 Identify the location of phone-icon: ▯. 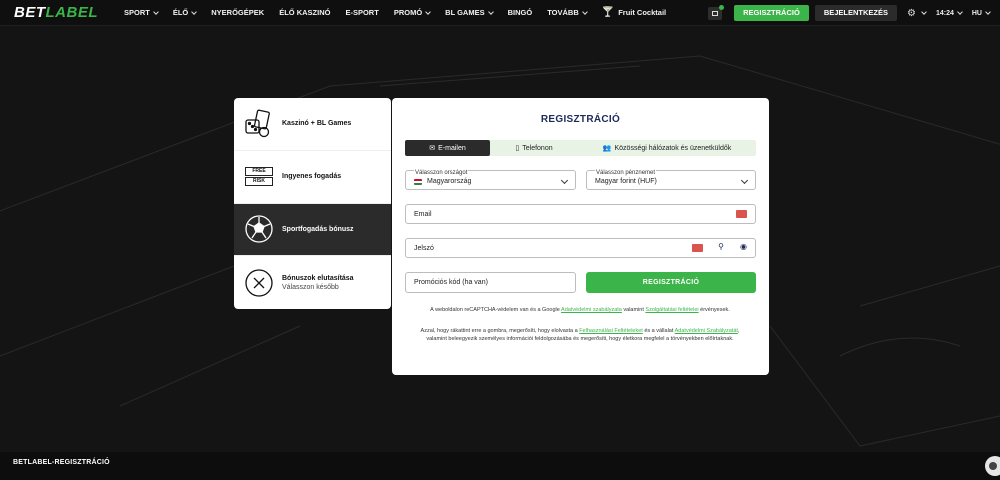
(517, 148).